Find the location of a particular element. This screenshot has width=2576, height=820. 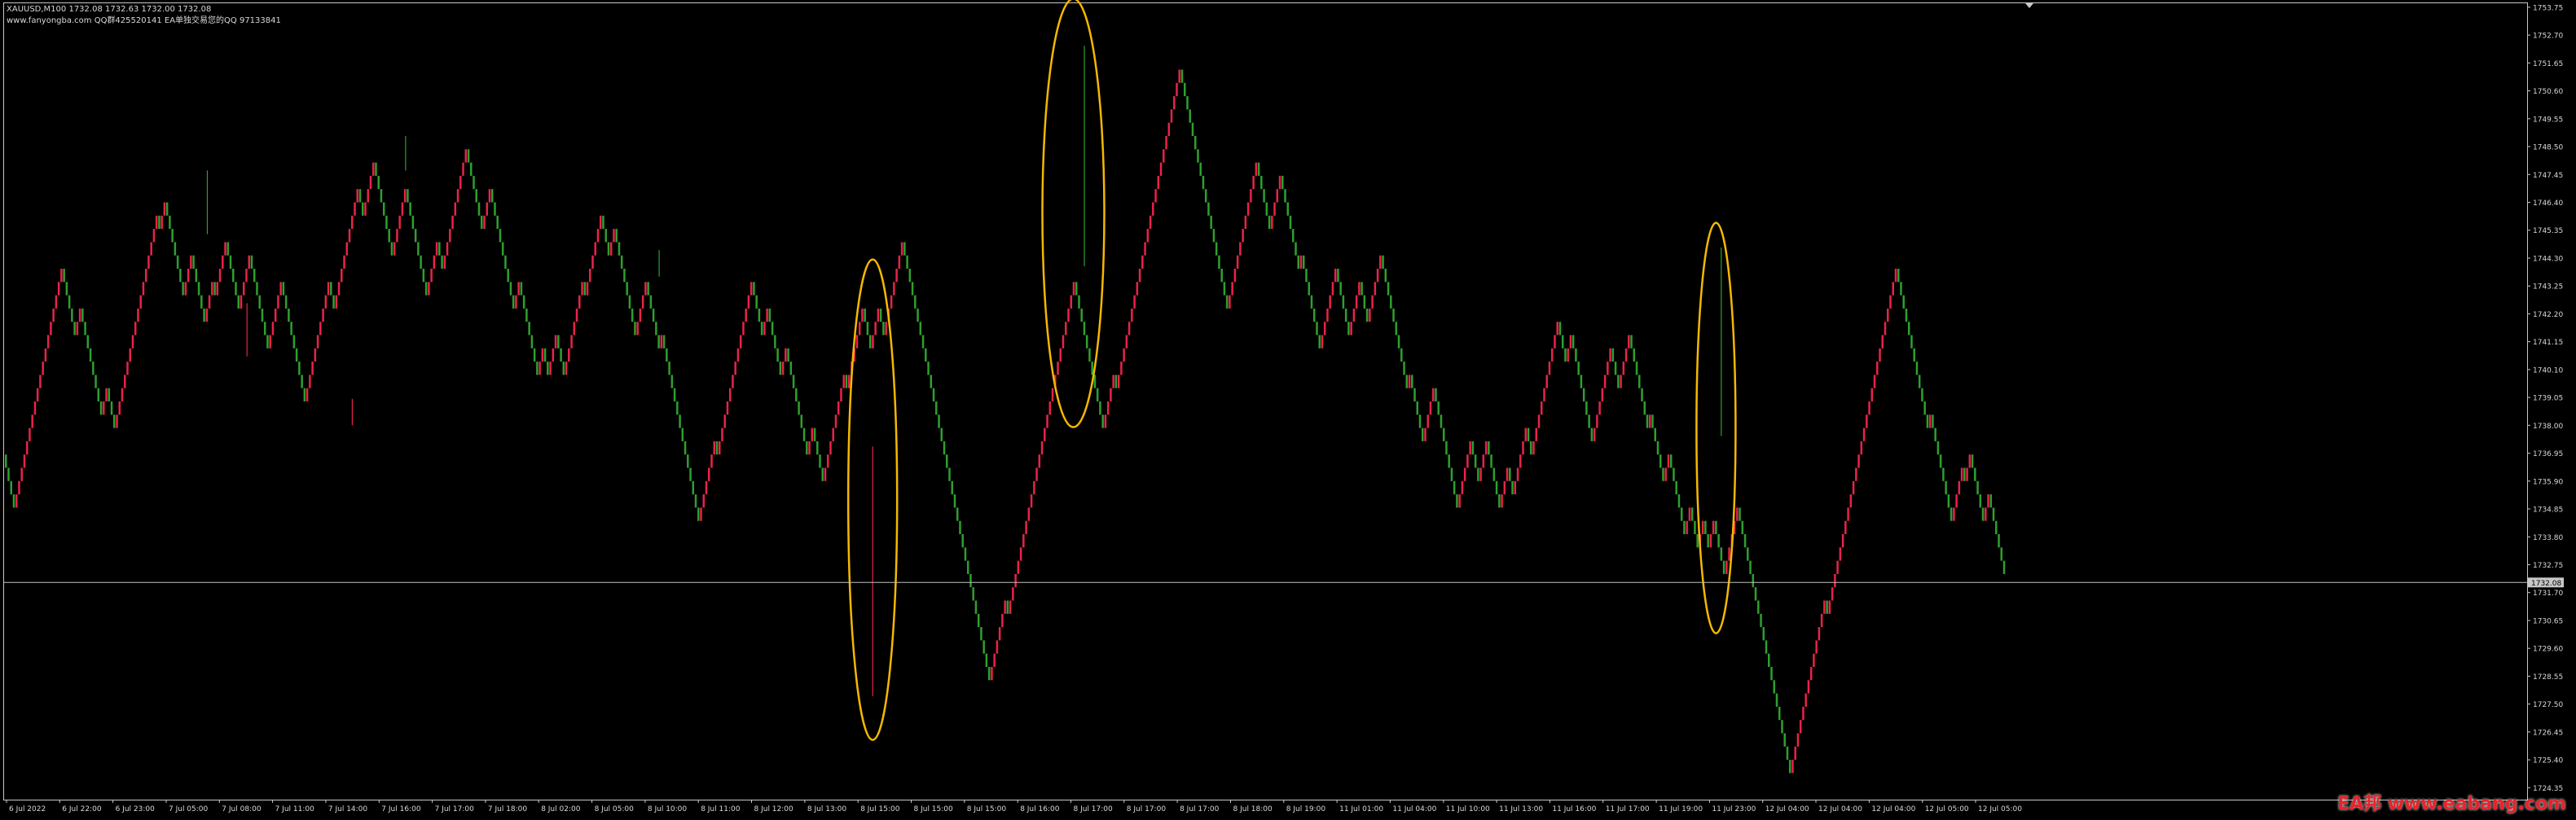

x-tick-label: 8 Jul 15:00 is located at coordinates (934, 809).